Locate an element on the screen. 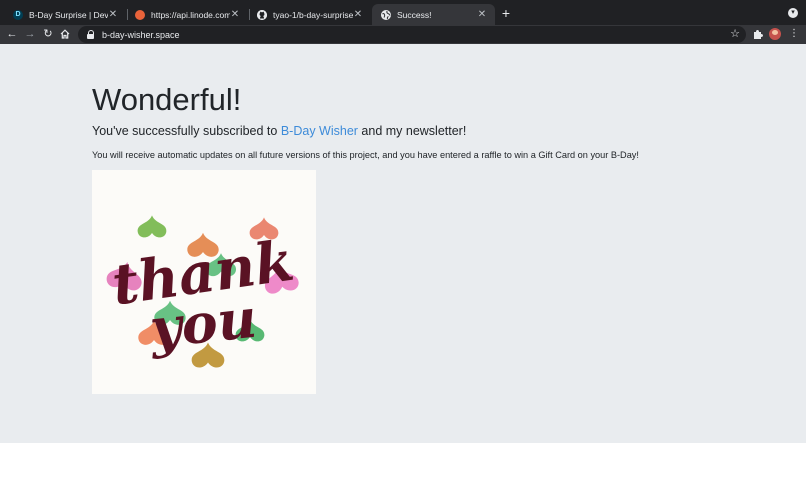  lock-icon is located at coordinates (91, 34).